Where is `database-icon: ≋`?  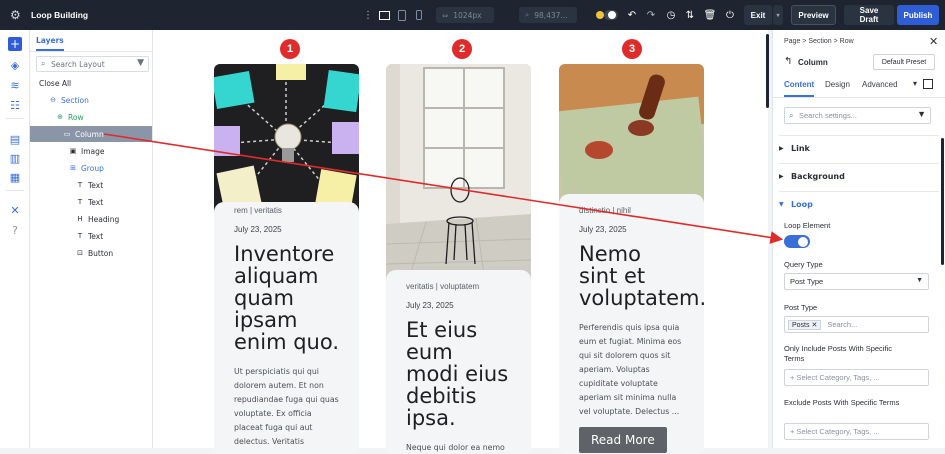
database-icon: ≋ is located at coordinates (15, 85).